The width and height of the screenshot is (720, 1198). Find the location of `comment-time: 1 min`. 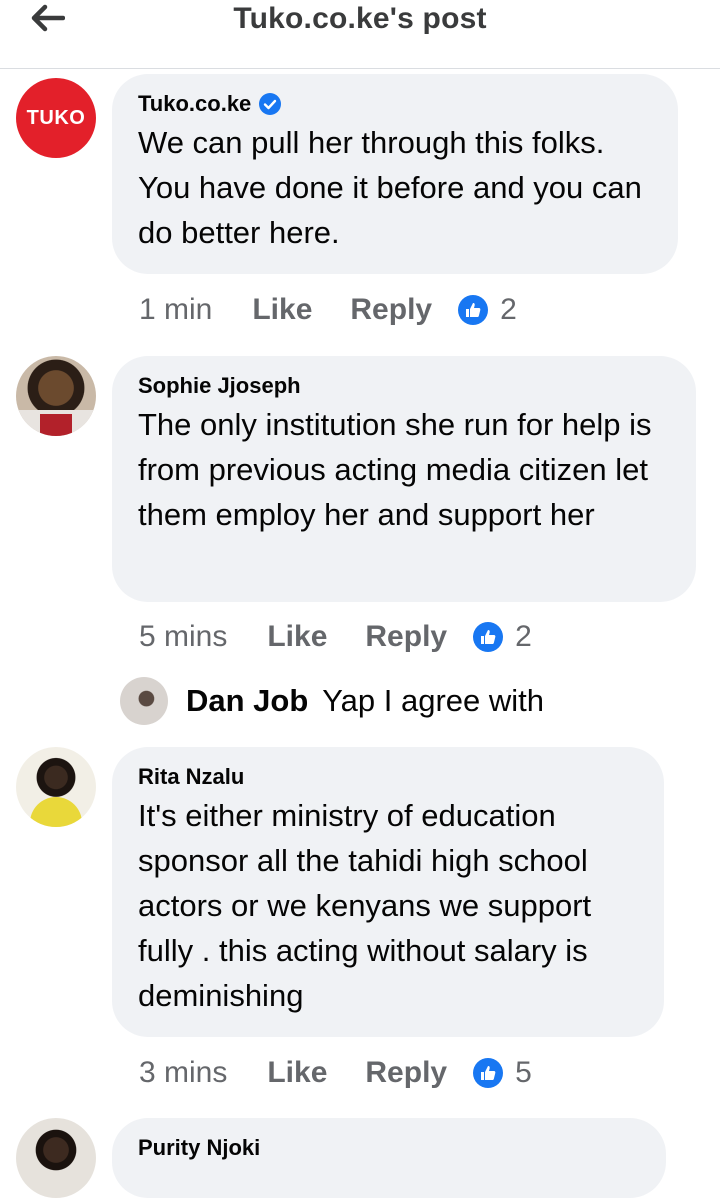

comment-time: 1 min is located at coordinates (175, 310).